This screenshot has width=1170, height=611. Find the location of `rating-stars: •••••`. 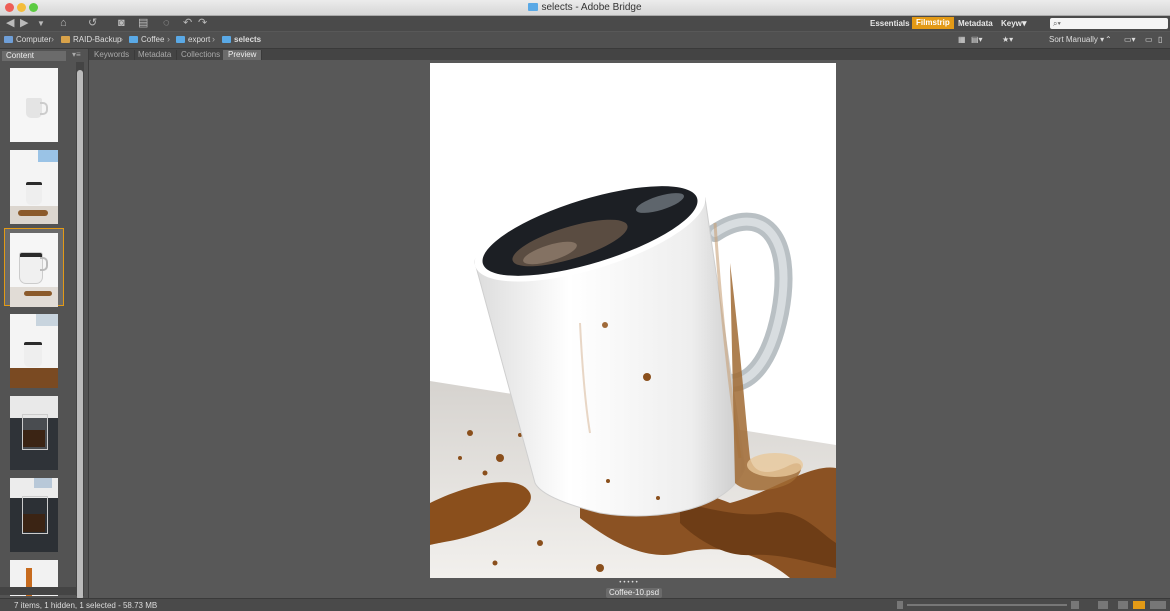

rating-stars: ••••• is located at coordinates (629, 583).